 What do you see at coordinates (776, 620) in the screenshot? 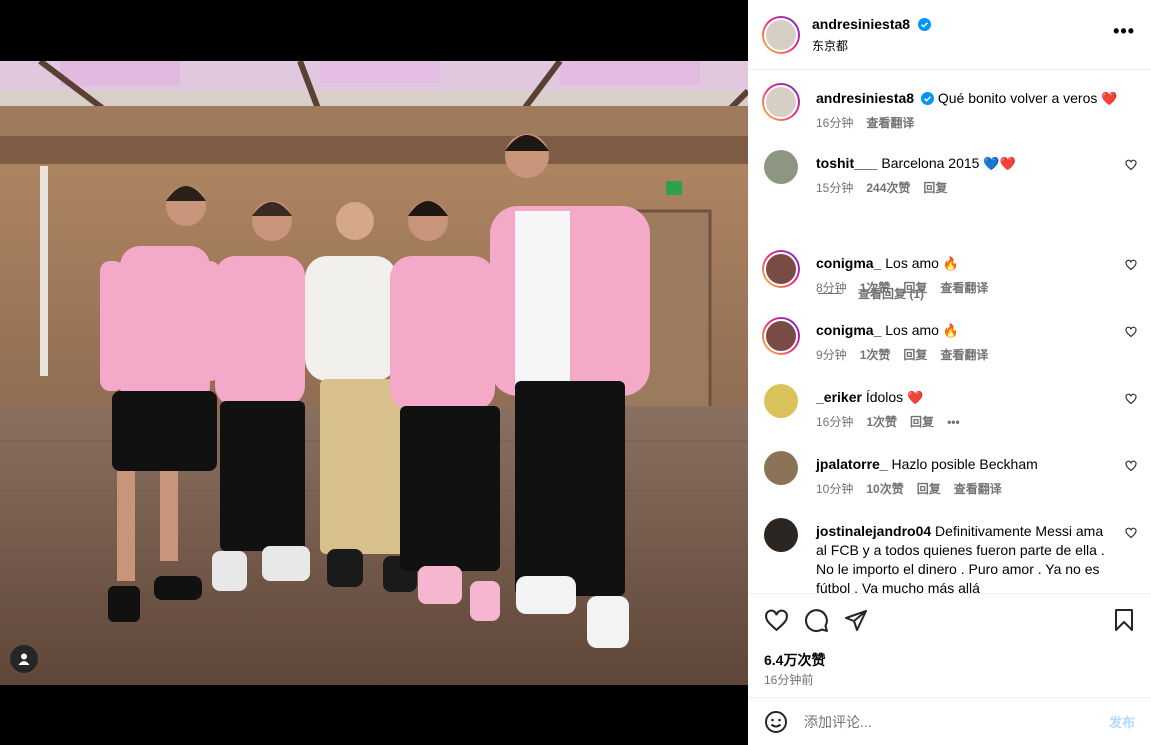
I see `heart-icon` at bounding box center [776, 620].